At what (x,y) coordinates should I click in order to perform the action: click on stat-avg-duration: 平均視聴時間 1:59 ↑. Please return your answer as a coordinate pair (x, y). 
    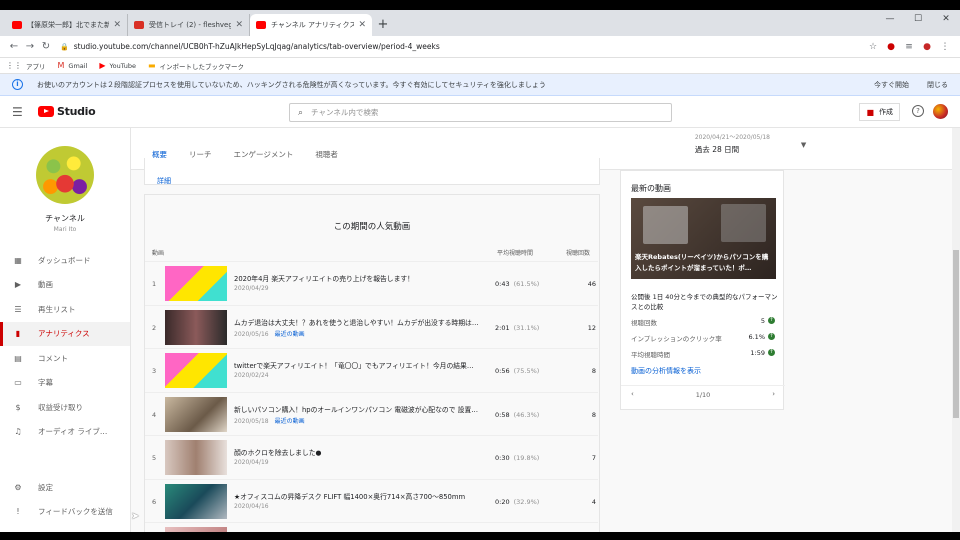
    Looking at the image, I should click on (703, 354).